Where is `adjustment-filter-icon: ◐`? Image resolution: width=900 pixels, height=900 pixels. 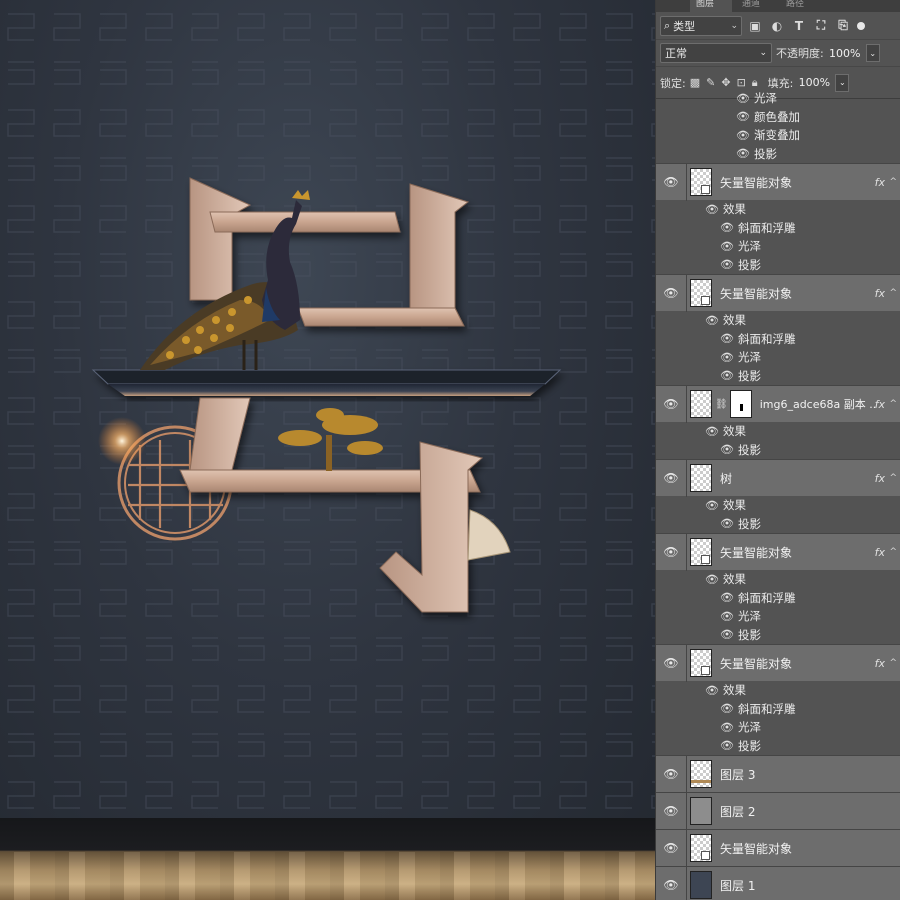
adjustment-filter-icon: ◐ is located at coordinates (777, 26).